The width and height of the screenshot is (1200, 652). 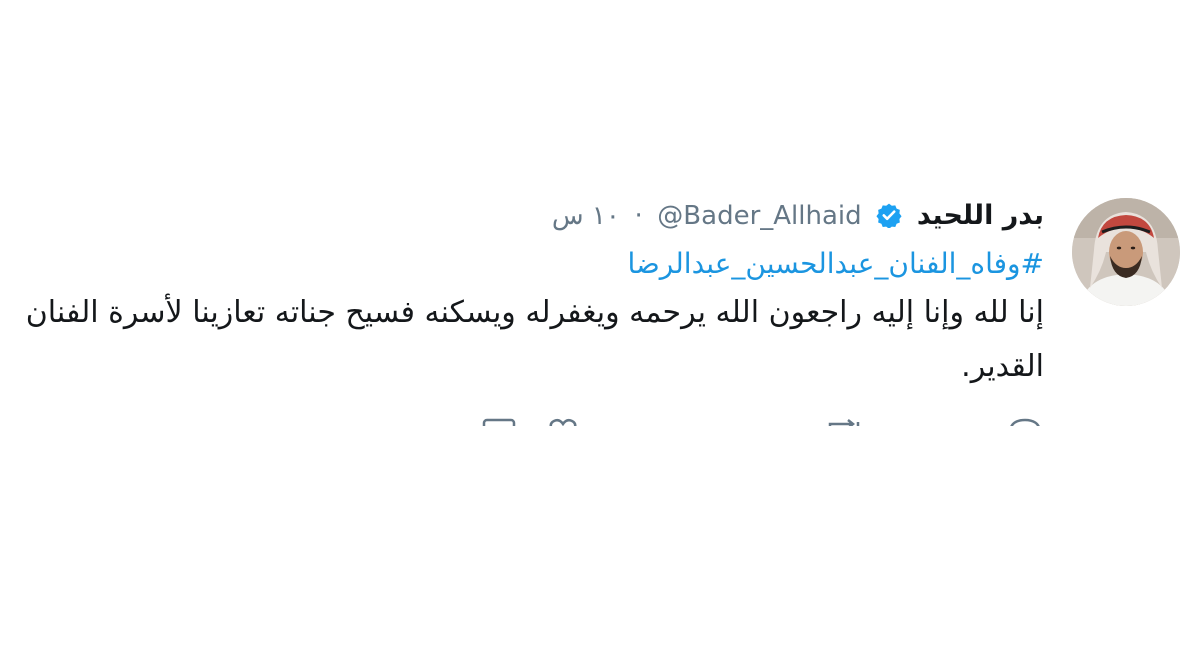 What do you see at coordinates (499, 422) in the screenshot?
I see `message-icon` at bounding box center [499, 422].